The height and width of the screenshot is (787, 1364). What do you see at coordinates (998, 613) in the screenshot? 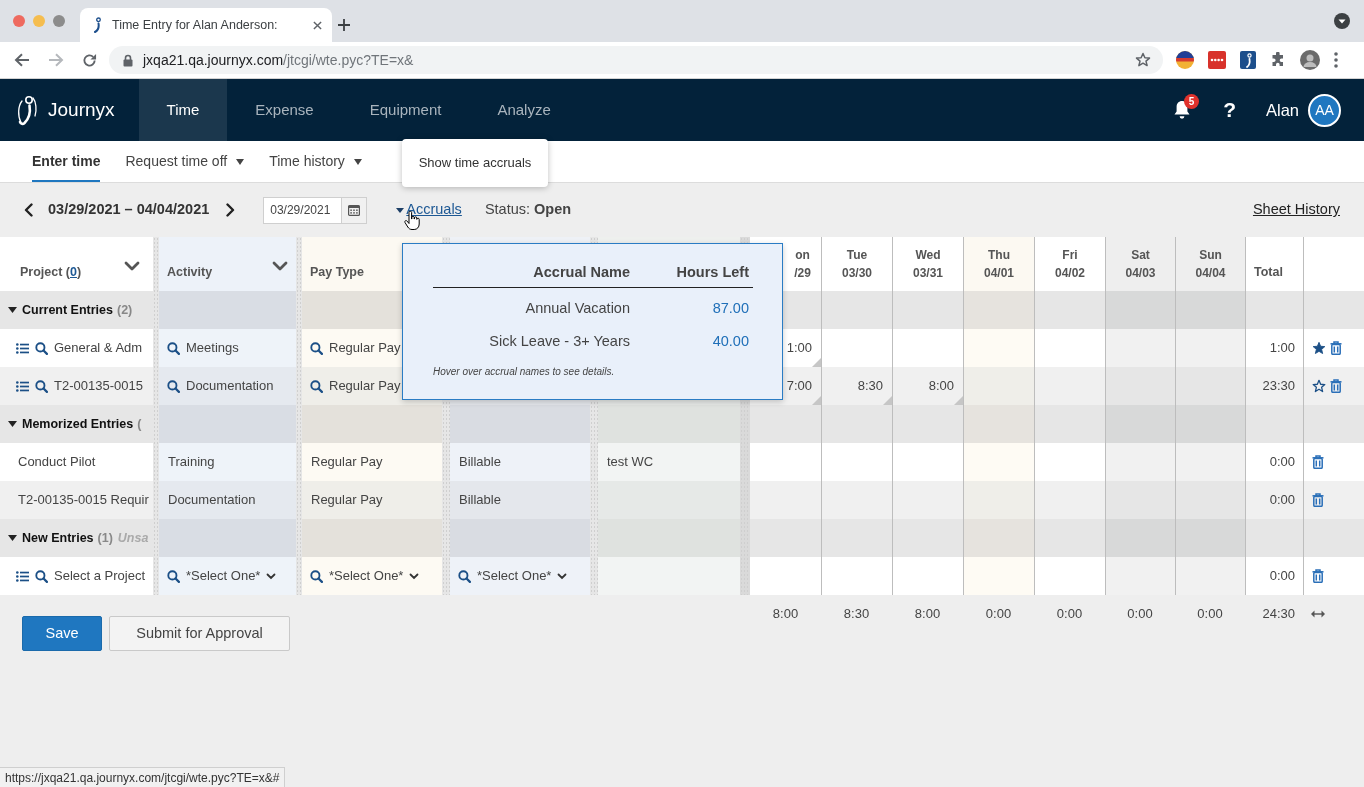
I see `total-value: 0:00` at bounding box center [998, 613].